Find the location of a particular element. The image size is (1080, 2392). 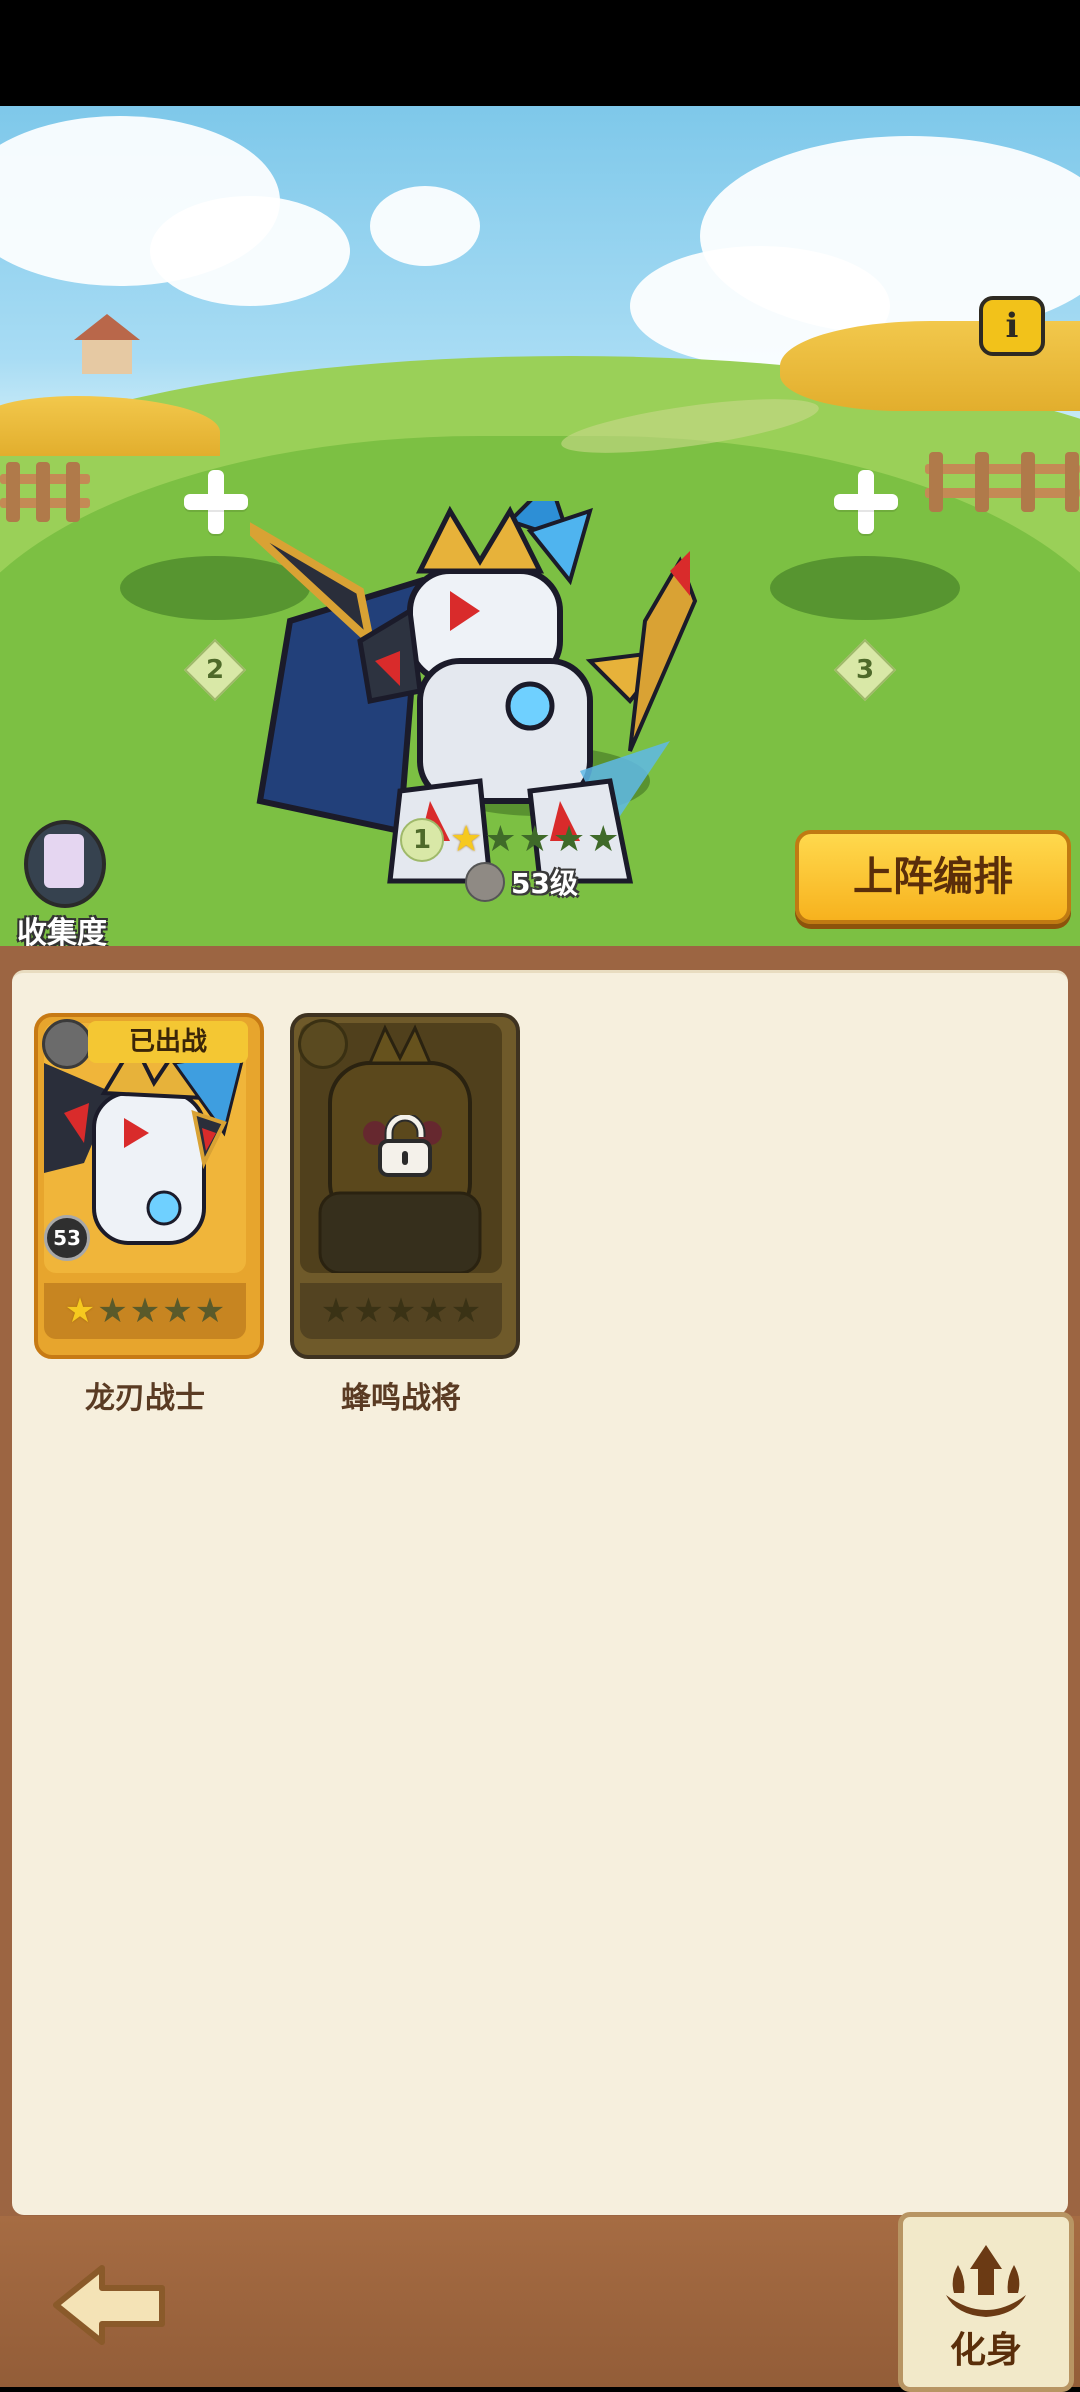

farm-house is located at coordinates (107, 344).